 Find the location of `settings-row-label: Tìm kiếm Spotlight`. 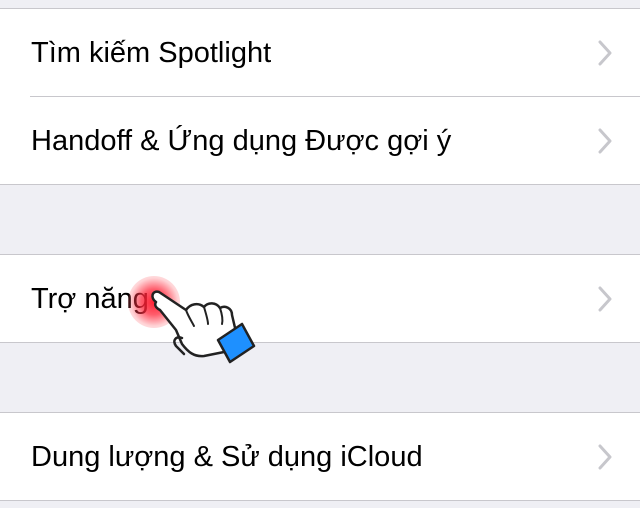

settings-row-label: Tìm kiếm Spotlight is located at coordinates (151, 53).